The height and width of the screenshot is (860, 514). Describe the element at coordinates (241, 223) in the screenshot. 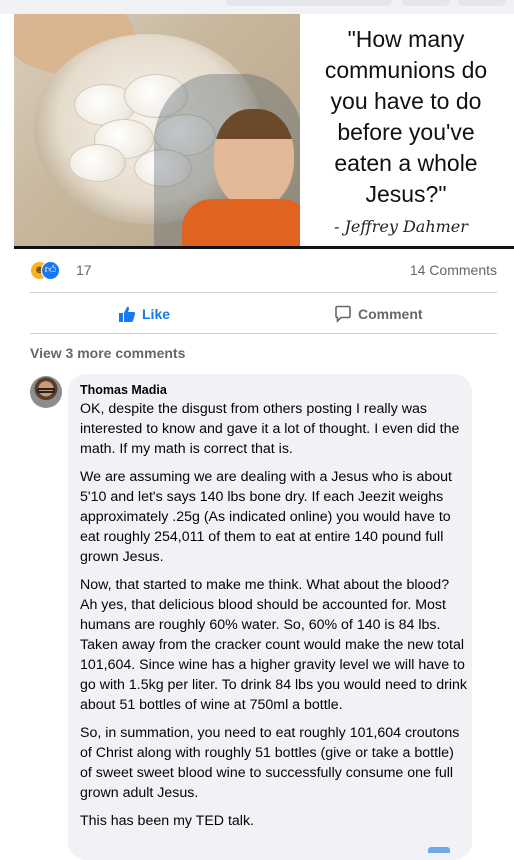

I see `portrait-torso` at that location.